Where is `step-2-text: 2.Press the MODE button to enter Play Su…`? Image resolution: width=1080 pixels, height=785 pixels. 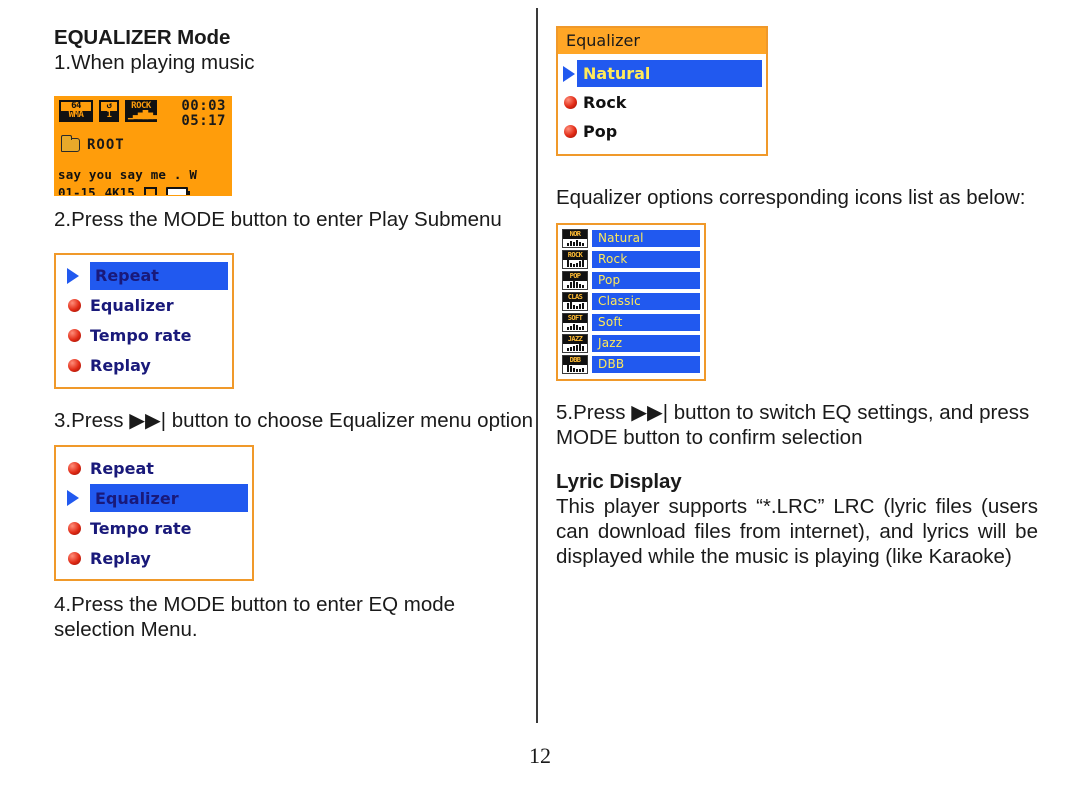 step-2-text: 2.Press the MODE button to enter Play Su… is located at coordinates (278, 219).